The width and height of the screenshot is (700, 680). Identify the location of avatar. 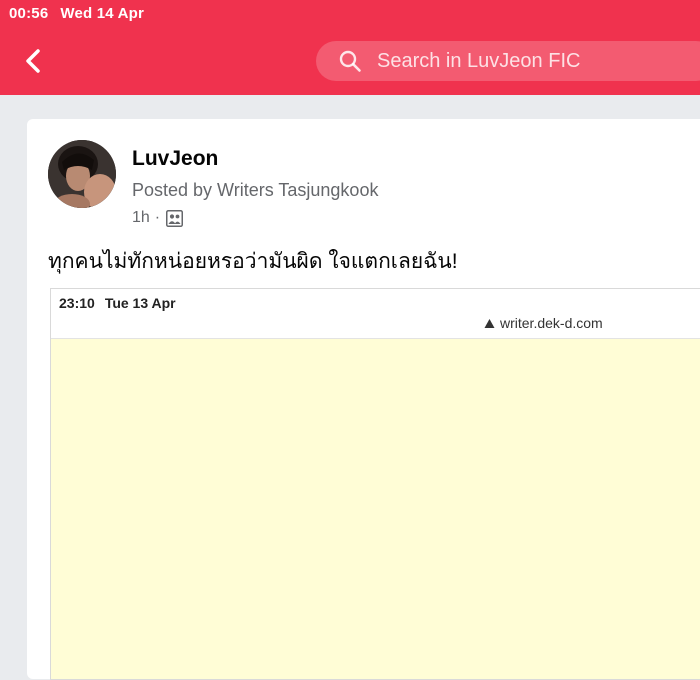
(82, 174).